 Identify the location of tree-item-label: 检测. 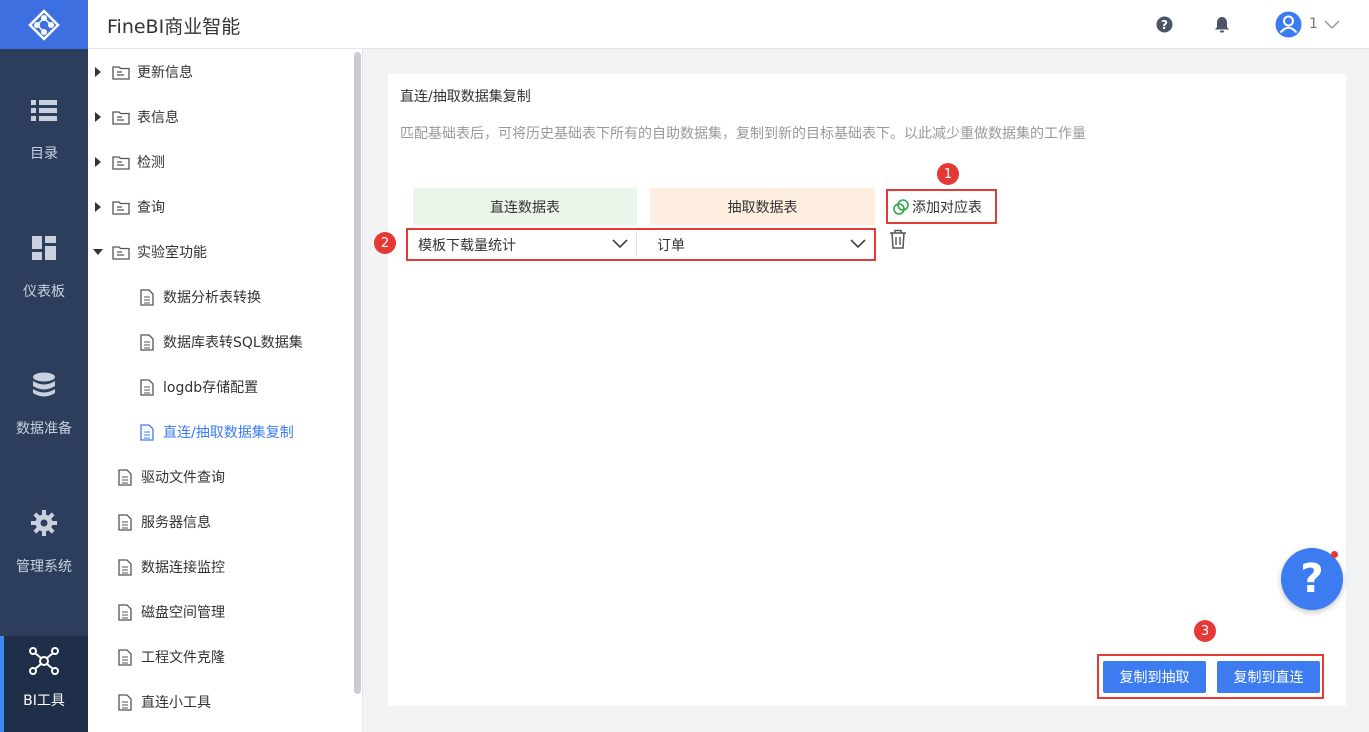
(151, 163).